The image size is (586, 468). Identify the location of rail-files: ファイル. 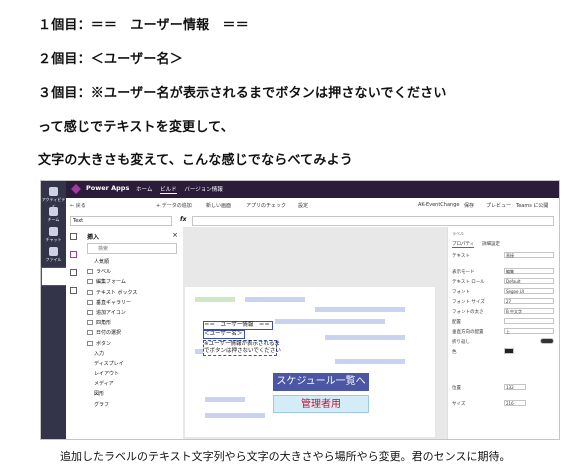
(53, 255).